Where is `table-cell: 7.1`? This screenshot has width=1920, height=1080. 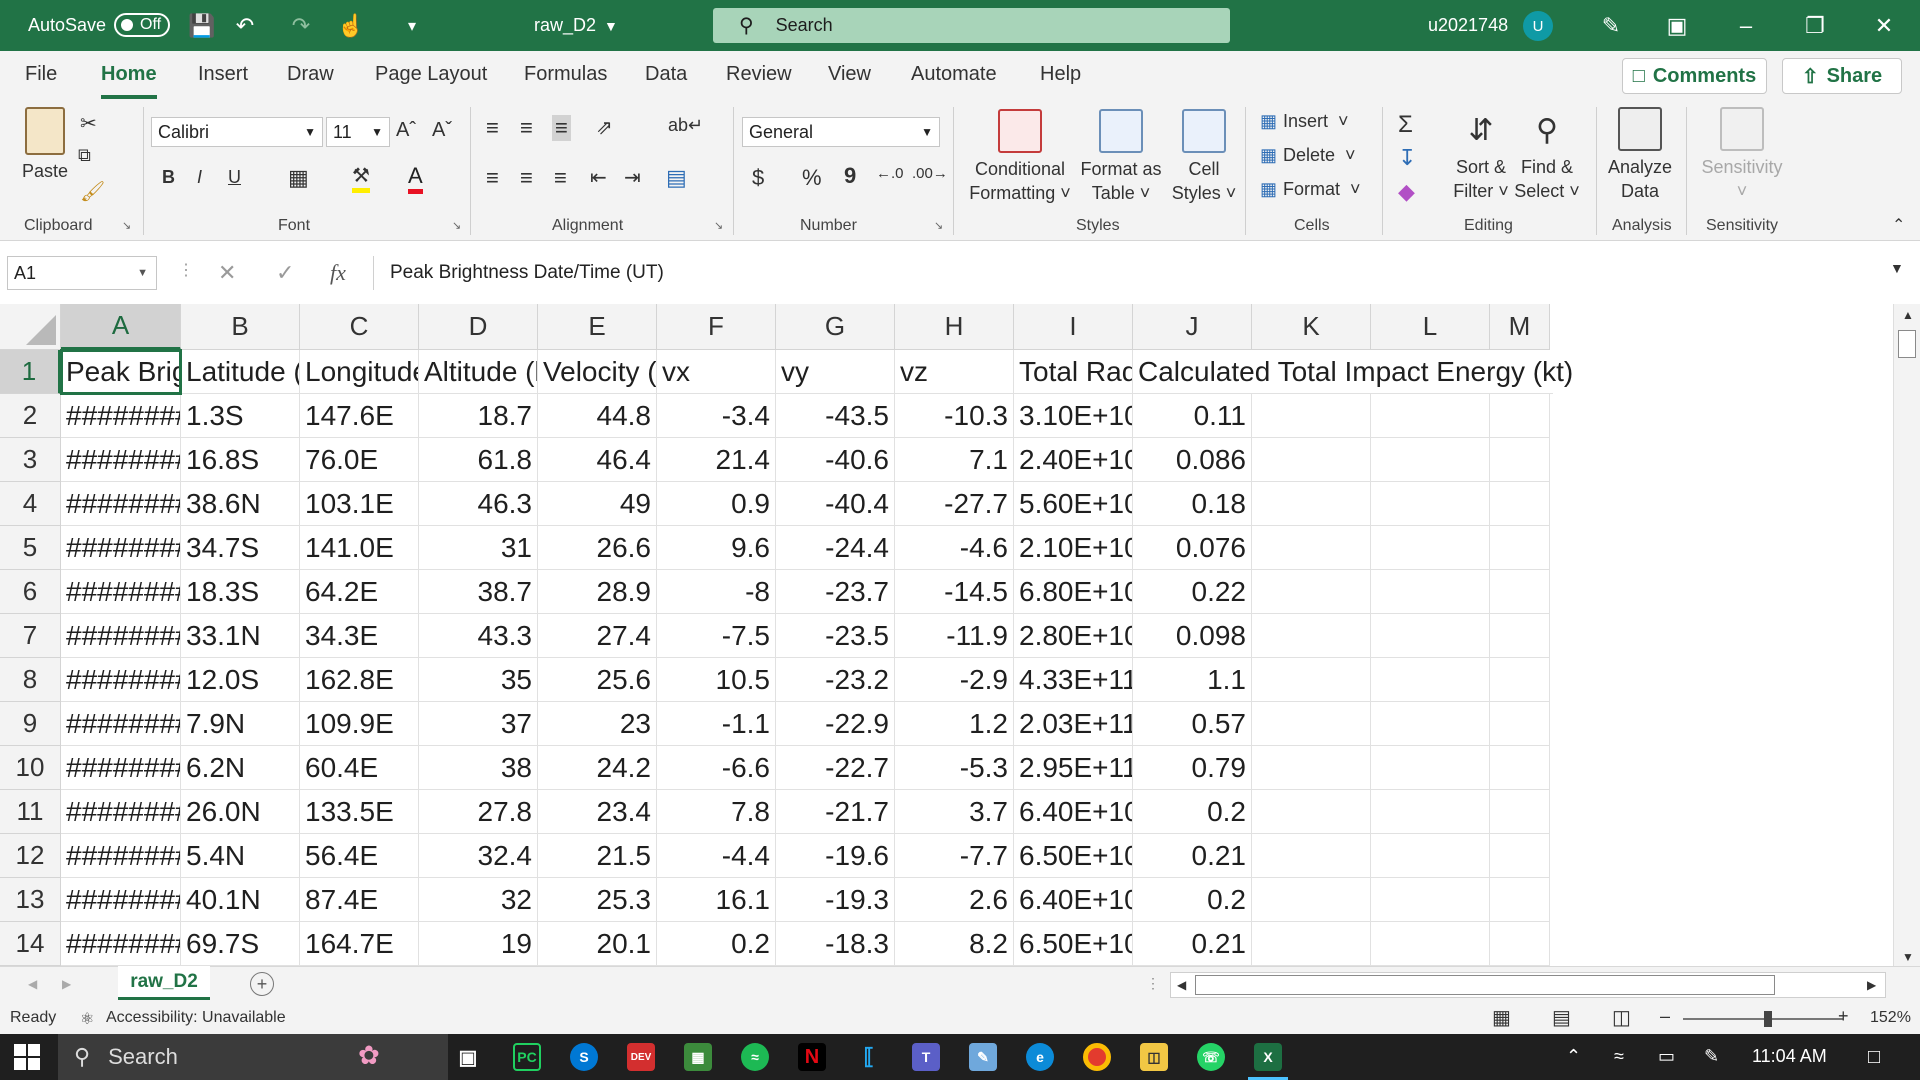 table-cell: 7.1 is located at coordinates (954, 460).